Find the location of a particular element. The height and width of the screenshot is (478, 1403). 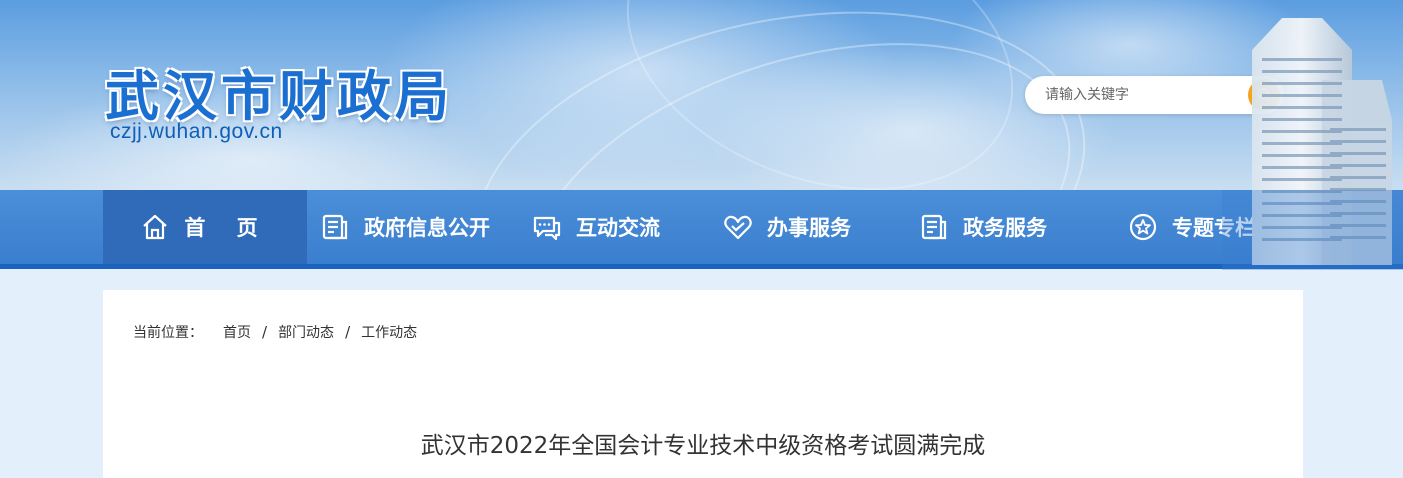

nav-item-label: 政府信息公开 is located at coordinates (427, 228).